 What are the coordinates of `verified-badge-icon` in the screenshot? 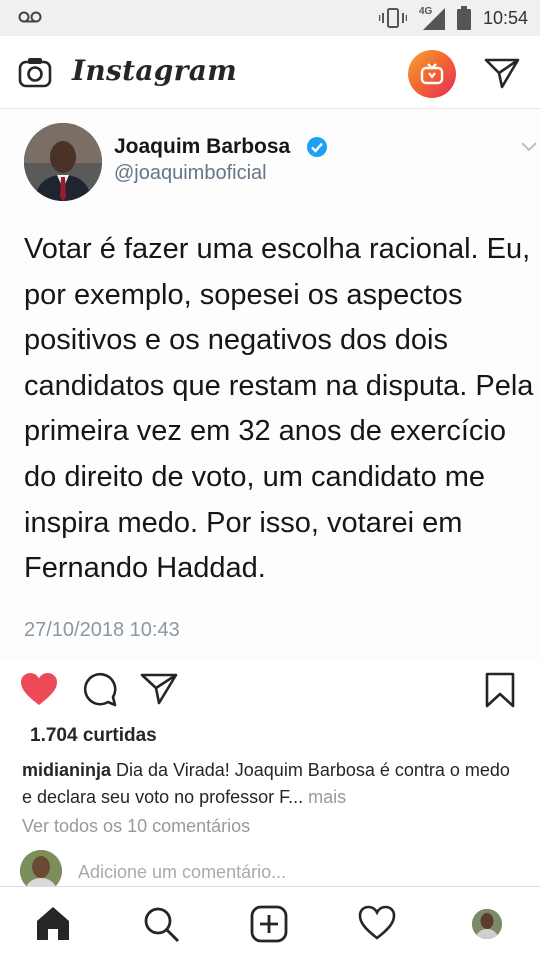 It's located at (317, 147).